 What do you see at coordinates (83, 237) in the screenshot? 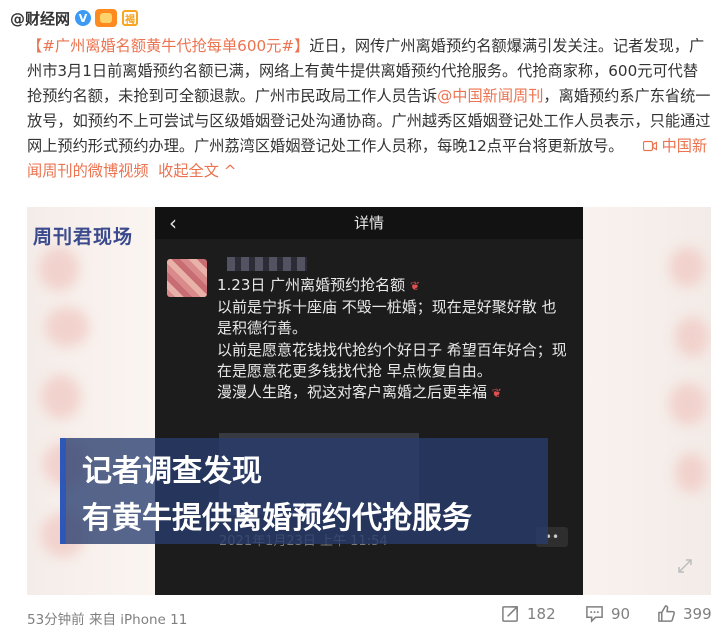
I see `channel-logo: 周刊君现场` at bounding box center [83, 237].